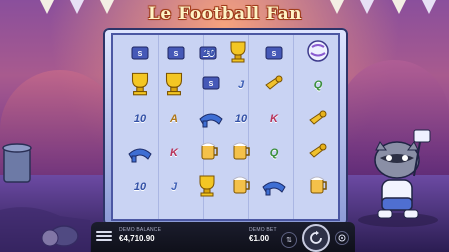 This screenshot has height=252, width=449. I want to click on spin-button, so click(316, 238).